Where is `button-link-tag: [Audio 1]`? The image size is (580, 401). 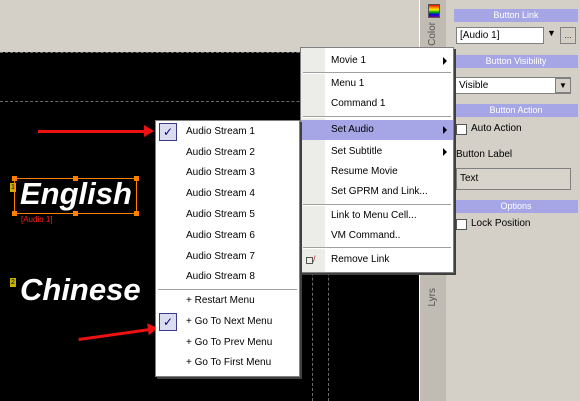
button-link-tag: [Audio 1] is located at coordinates (37, 219).